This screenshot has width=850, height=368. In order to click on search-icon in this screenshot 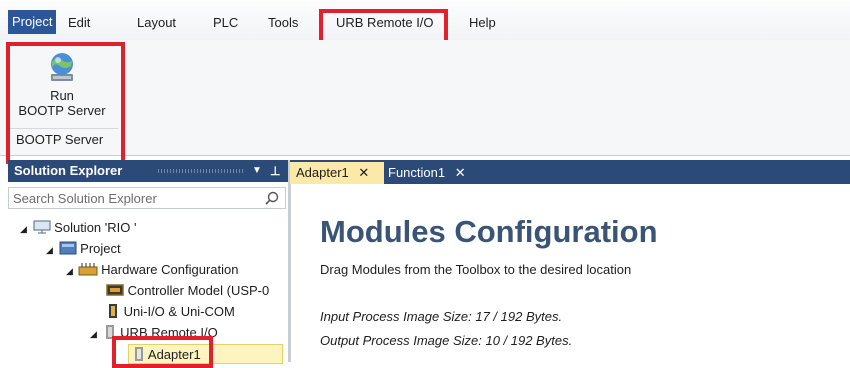, I will do `click(272, 198)`.